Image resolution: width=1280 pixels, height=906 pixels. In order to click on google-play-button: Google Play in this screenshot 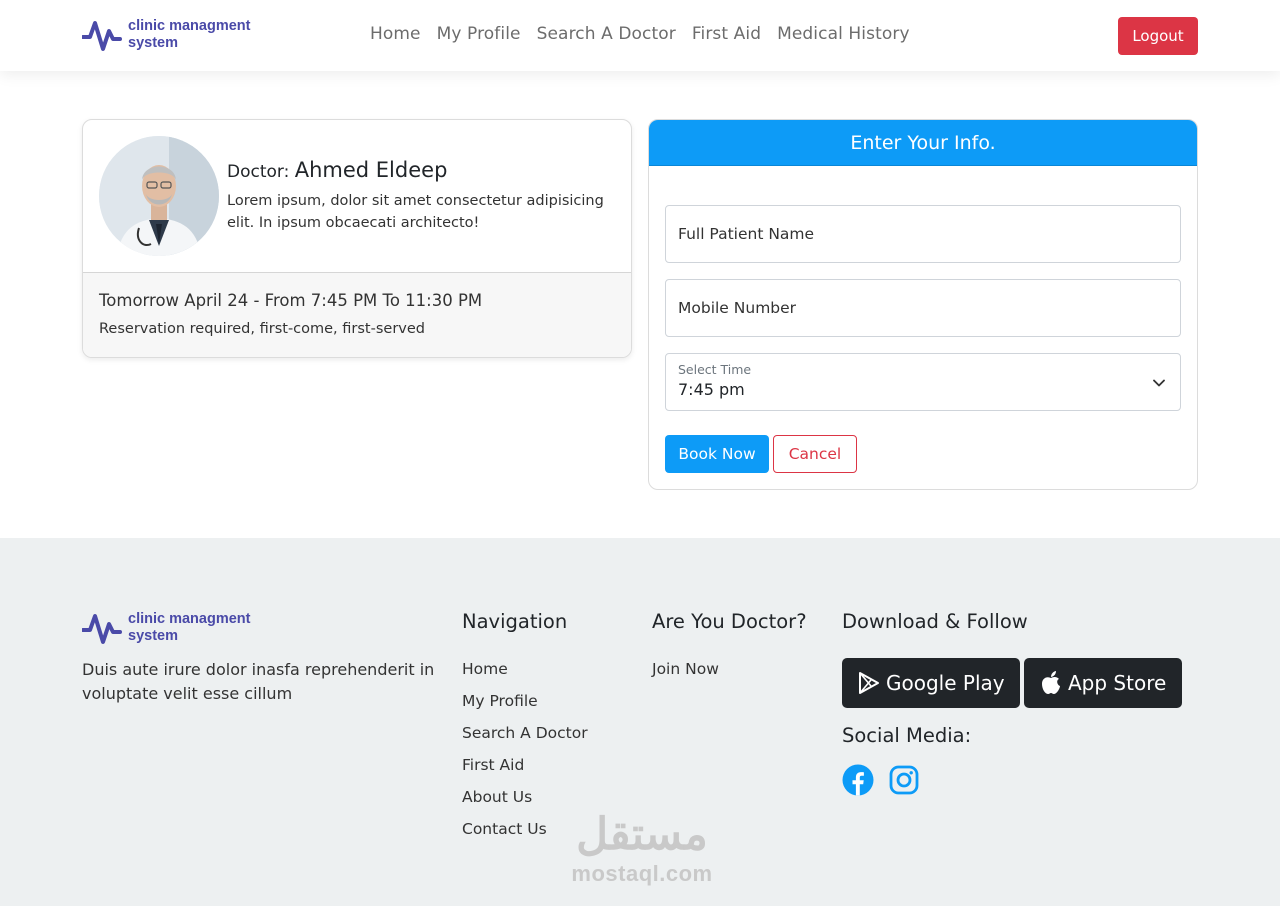, I will do `click(931, 683)`.